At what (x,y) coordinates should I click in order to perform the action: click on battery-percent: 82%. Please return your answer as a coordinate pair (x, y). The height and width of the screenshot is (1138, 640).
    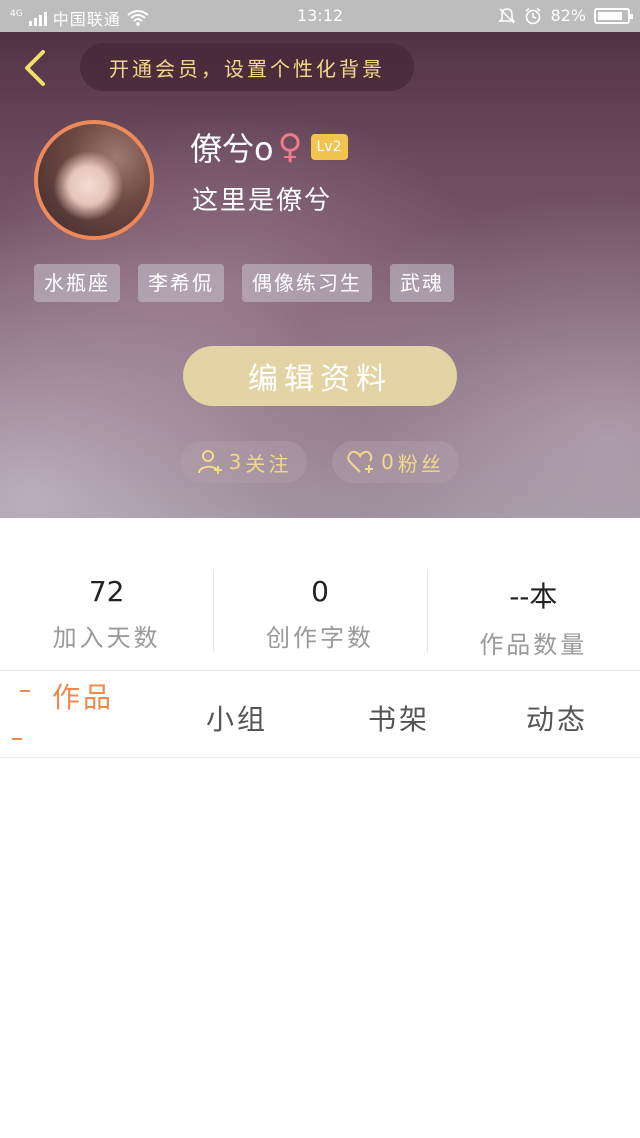
    Looking at the image, I should click on (568, 15).